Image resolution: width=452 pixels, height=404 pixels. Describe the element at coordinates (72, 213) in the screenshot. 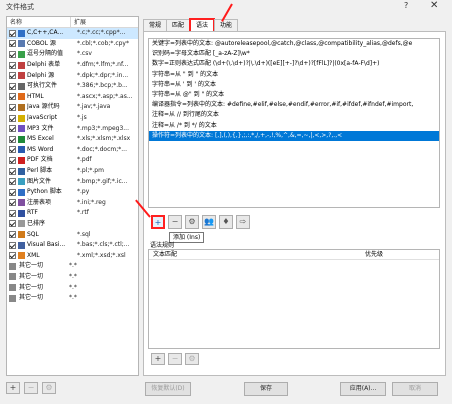

I see `list-item: RTF *.rtf` at that location.